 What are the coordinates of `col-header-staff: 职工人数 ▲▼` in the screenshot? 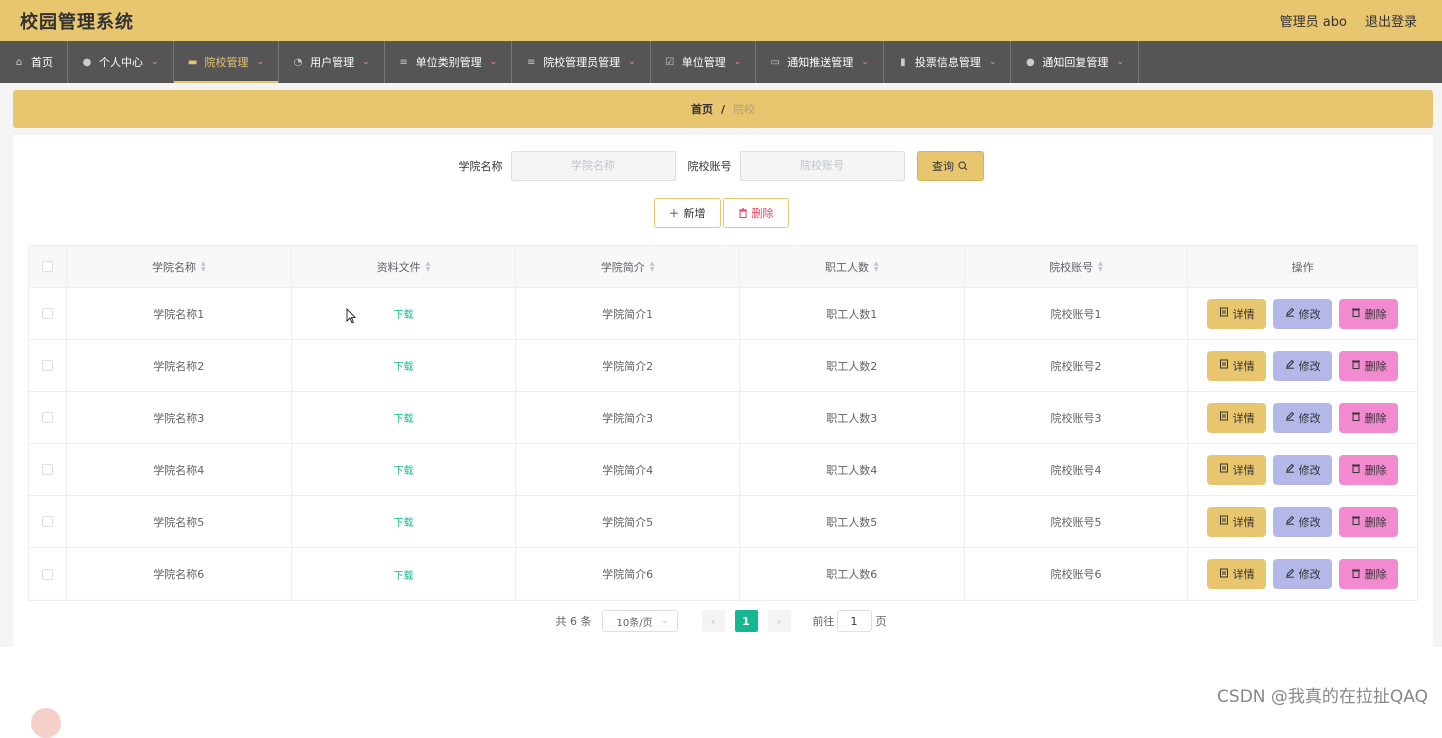 It's located at (852, 266).